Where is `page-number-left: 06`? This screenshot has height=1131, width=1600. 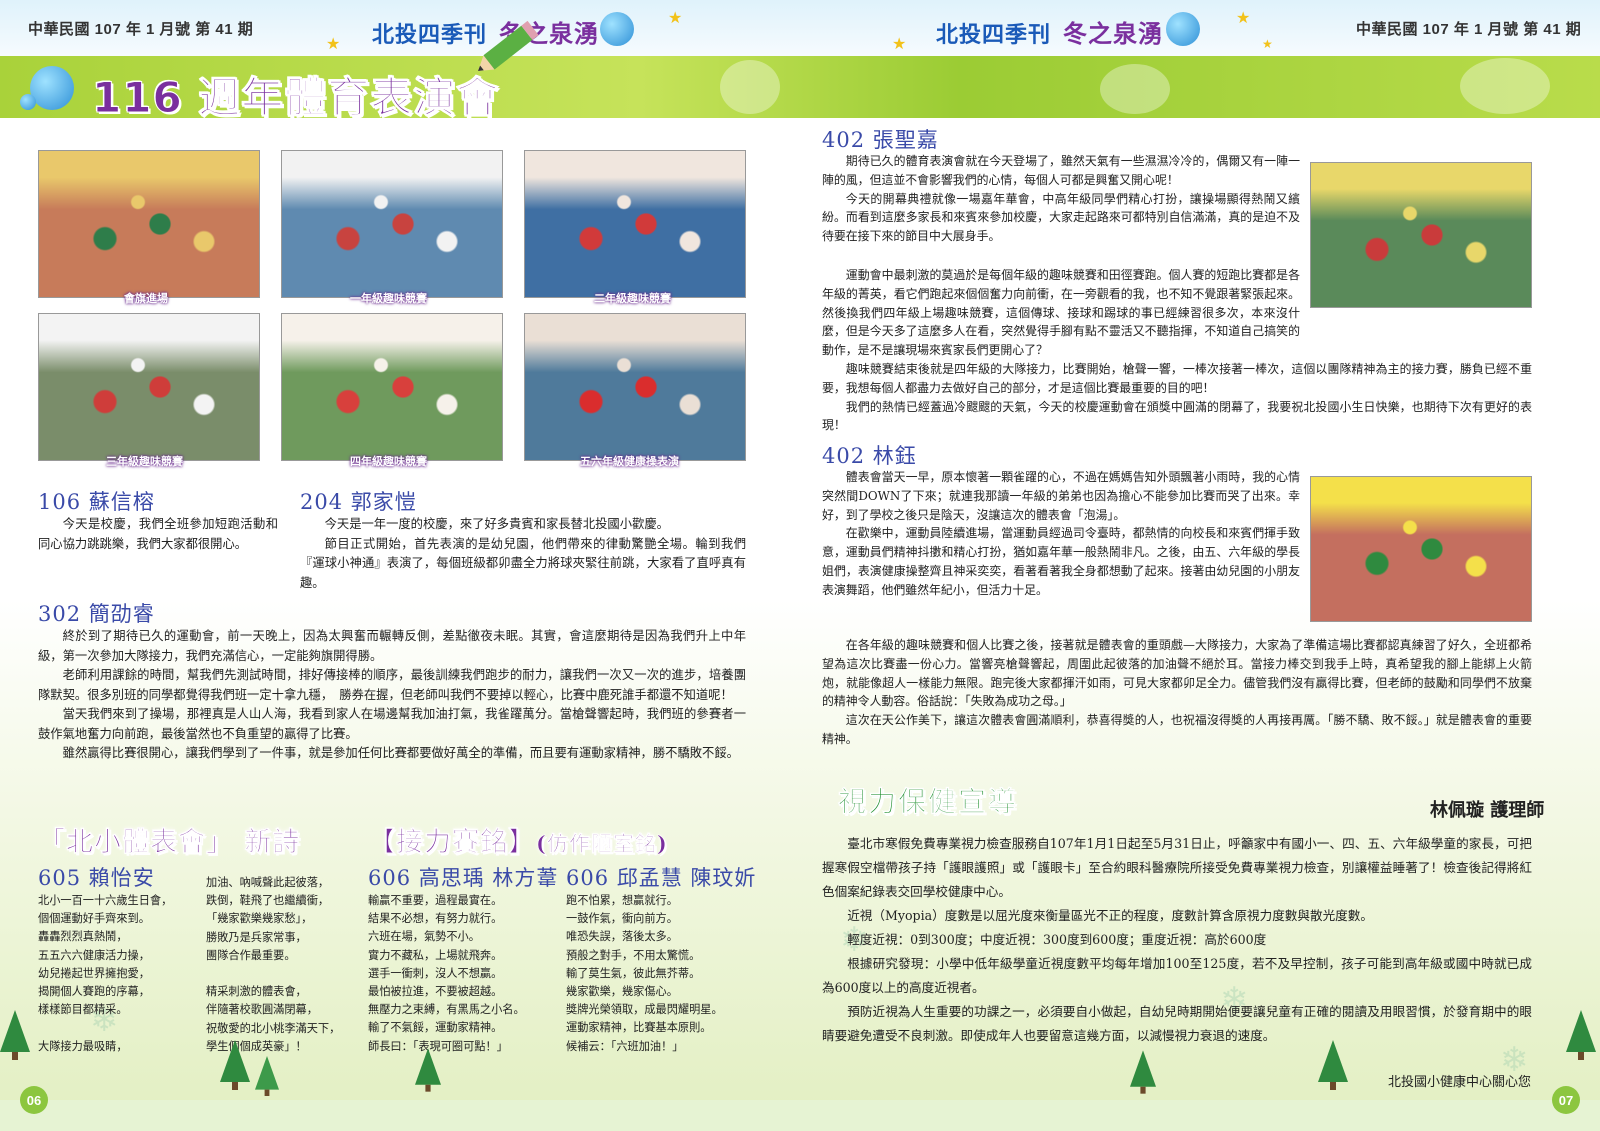
page-number-left: 06 is located at coordinates (34, 1100).